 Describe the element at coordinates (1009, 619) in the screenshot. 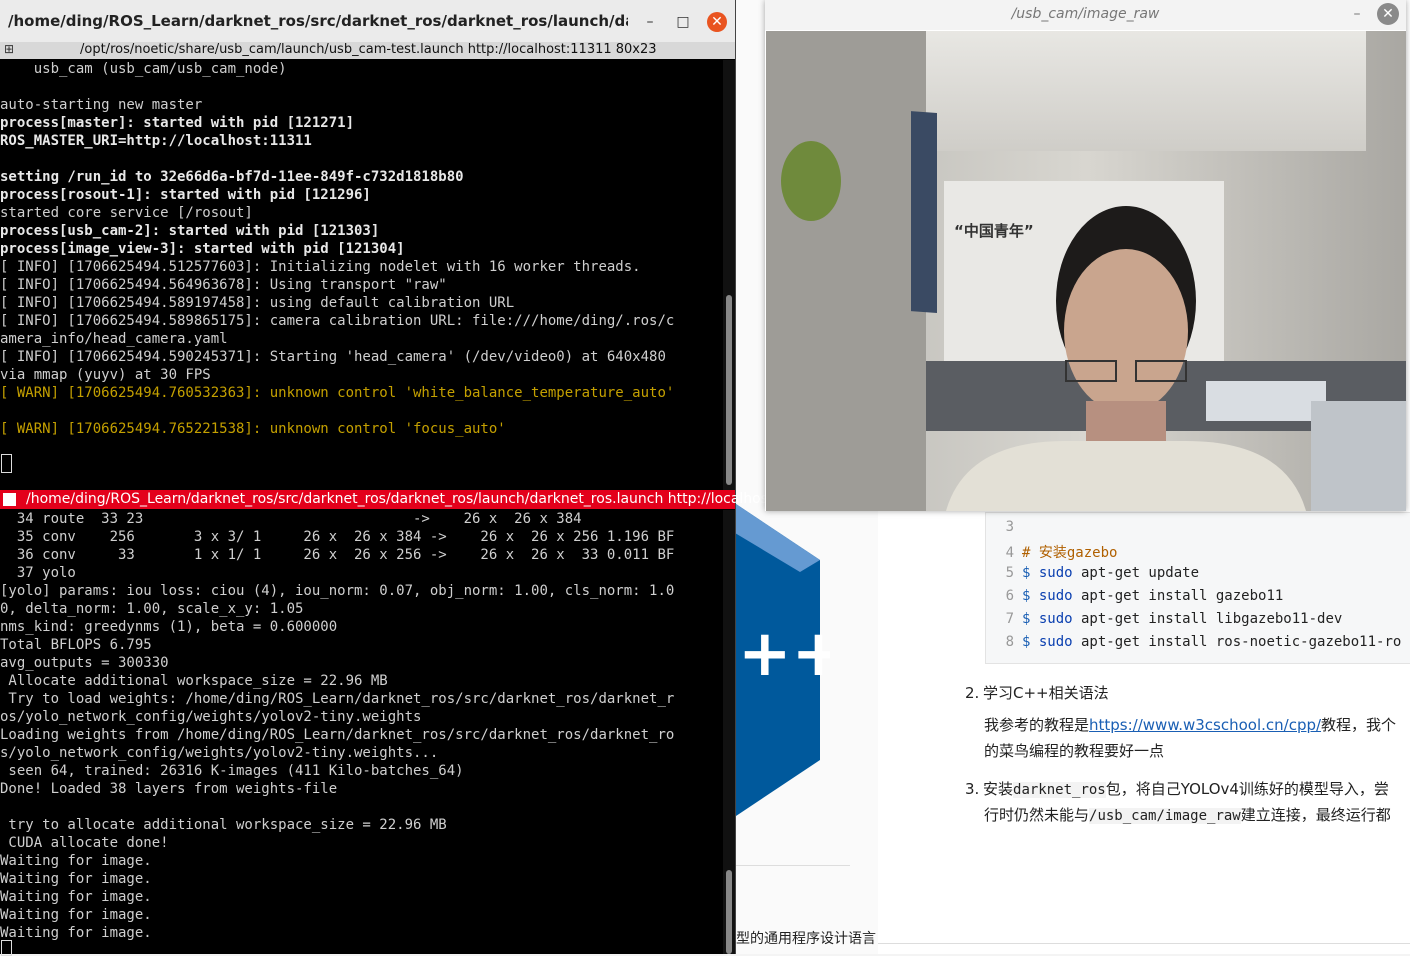

I see `line-number: 7` at that location.